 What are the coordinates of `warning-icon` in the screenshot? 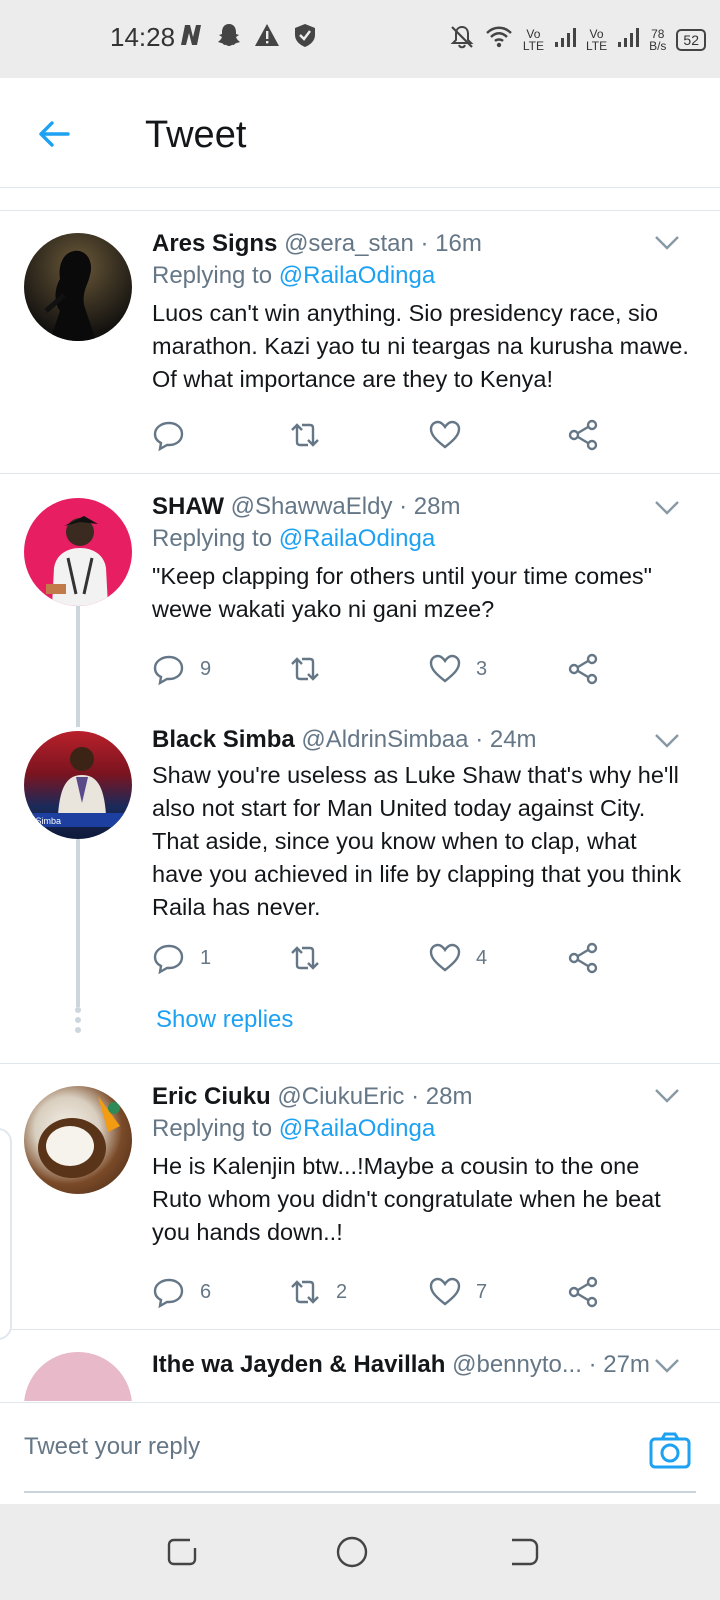 It's located at (267, 35).